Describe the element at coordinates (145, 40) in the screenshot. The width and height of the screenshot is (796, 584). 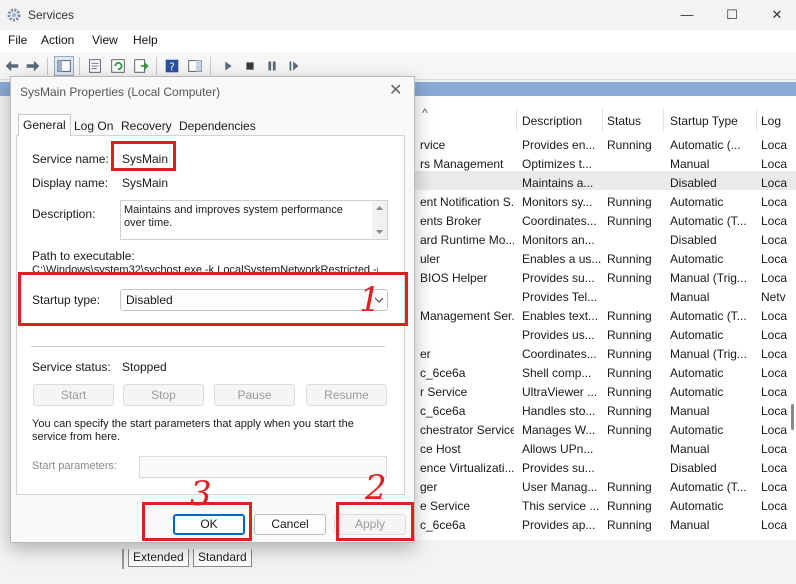
I see `menu-help: Help` at that location.